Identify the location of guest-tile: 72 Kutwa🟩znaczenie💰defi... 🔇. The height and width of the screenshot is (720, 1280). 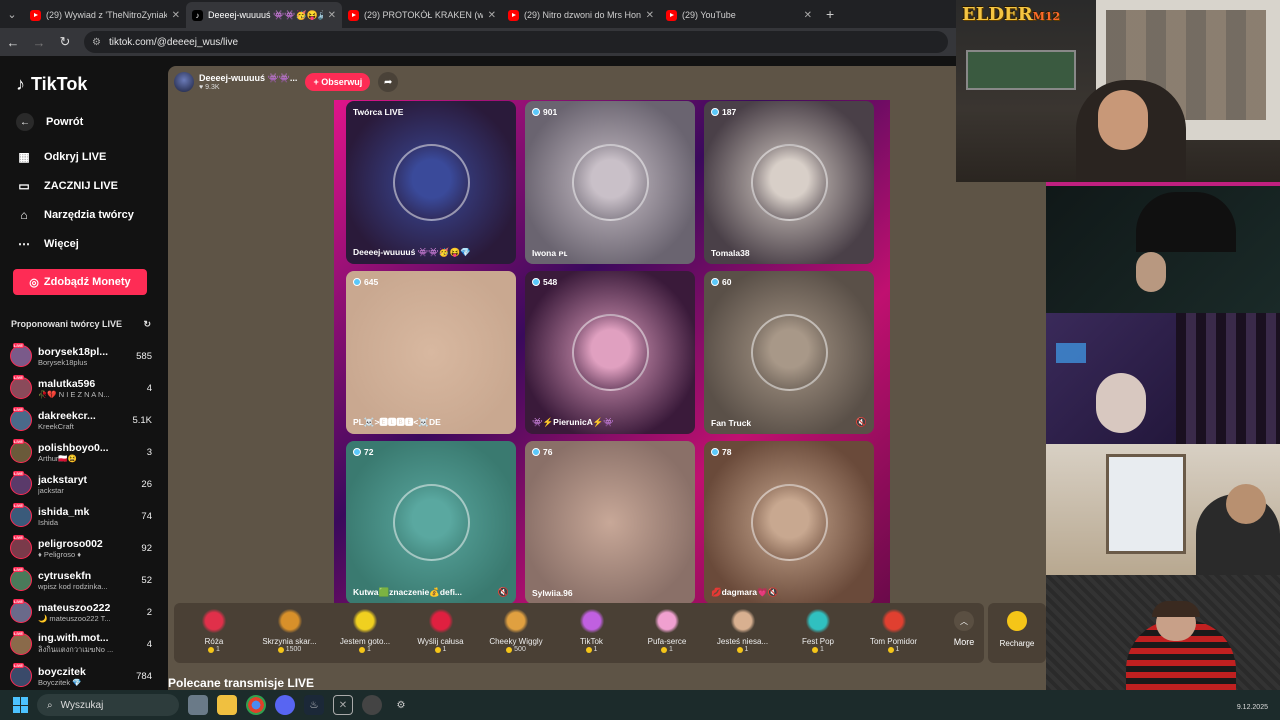
(431, 522).